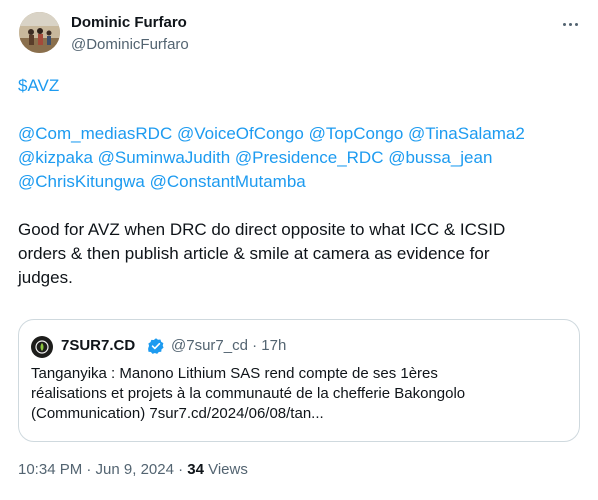  I want to click on tweet-meta: 10:34 PM · Jun 9, 2024 · 34 Views, so click(133, 469).